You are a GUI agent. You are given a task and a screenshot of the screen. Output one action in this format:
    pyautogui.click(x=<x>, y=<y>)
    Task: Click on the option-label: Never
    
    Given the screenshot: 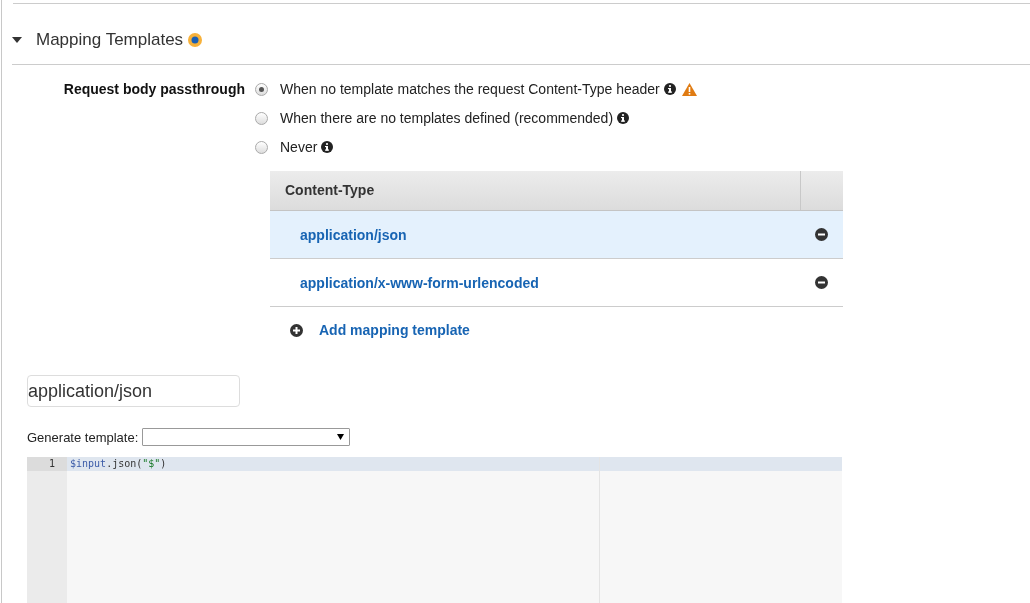 What is the action you would take?
    pyautogui.click(x=299, y=147)
    